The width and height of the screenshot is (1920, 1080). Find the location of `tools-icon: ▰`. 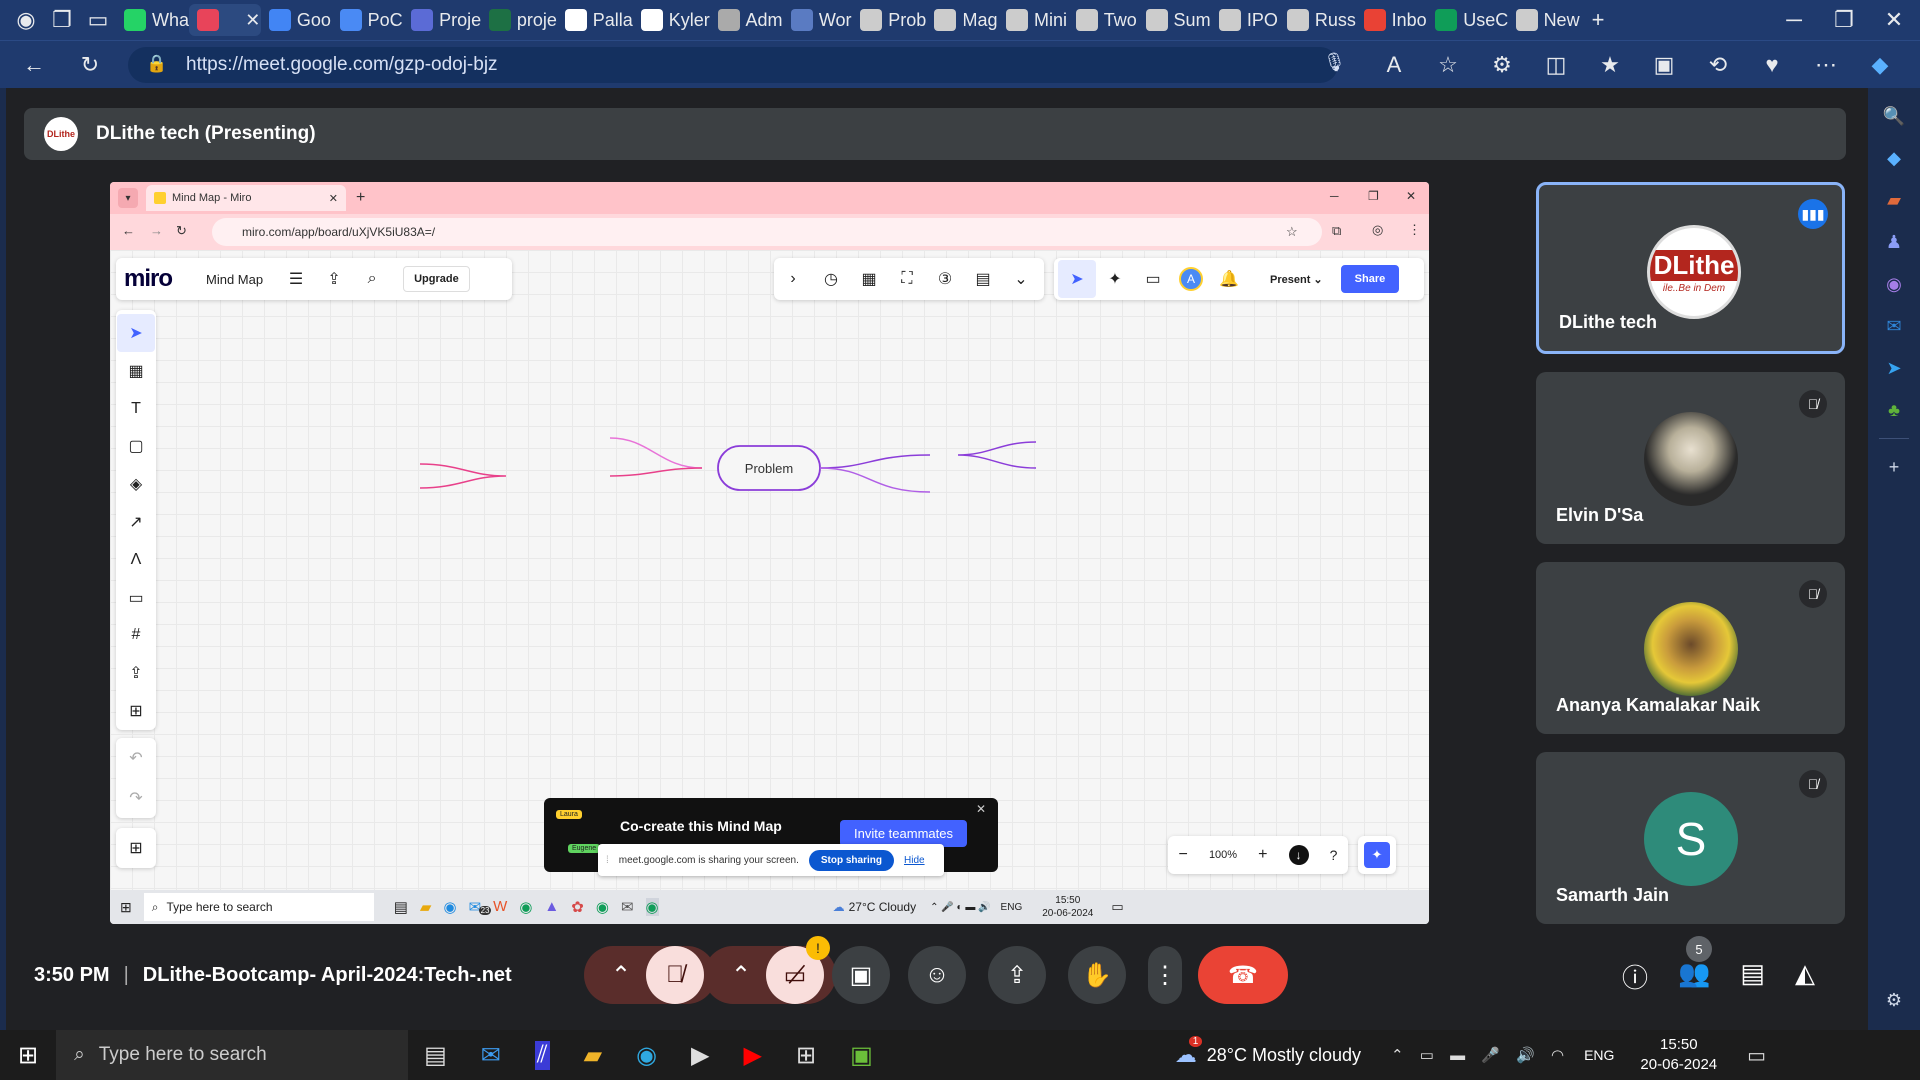

tools-icon: ▰ is located at coordinates (1894, 200).